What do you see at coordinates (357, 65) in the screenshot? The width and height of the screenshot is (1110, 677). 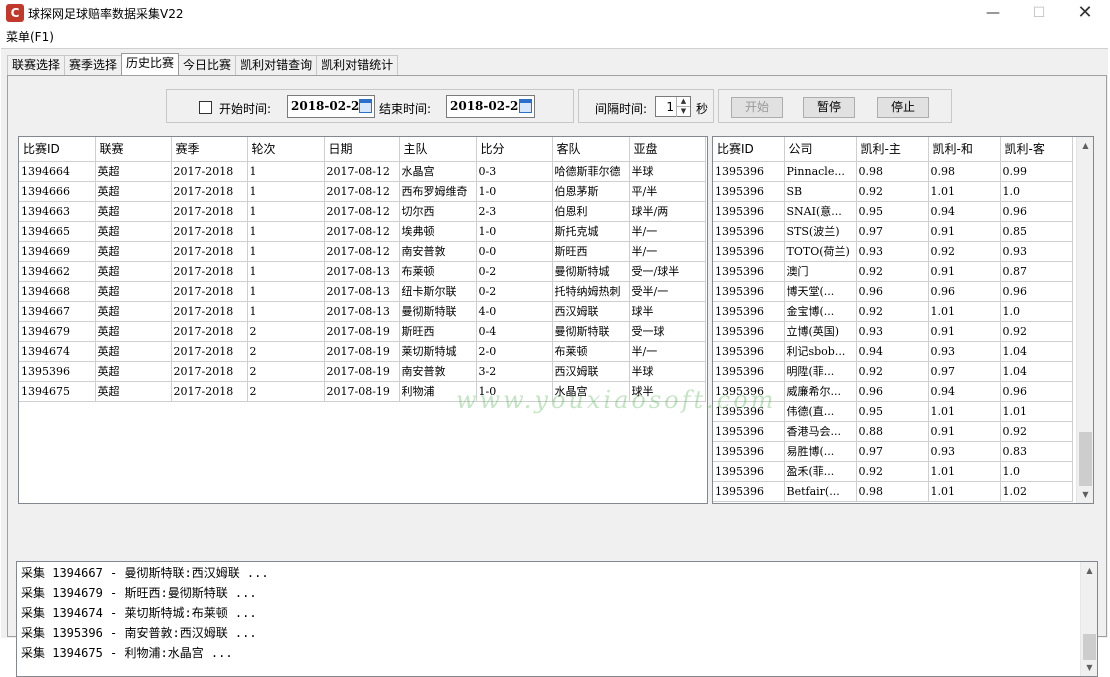 I see `tab-5: 凯利对错统计` at bounding box center [357, 65].